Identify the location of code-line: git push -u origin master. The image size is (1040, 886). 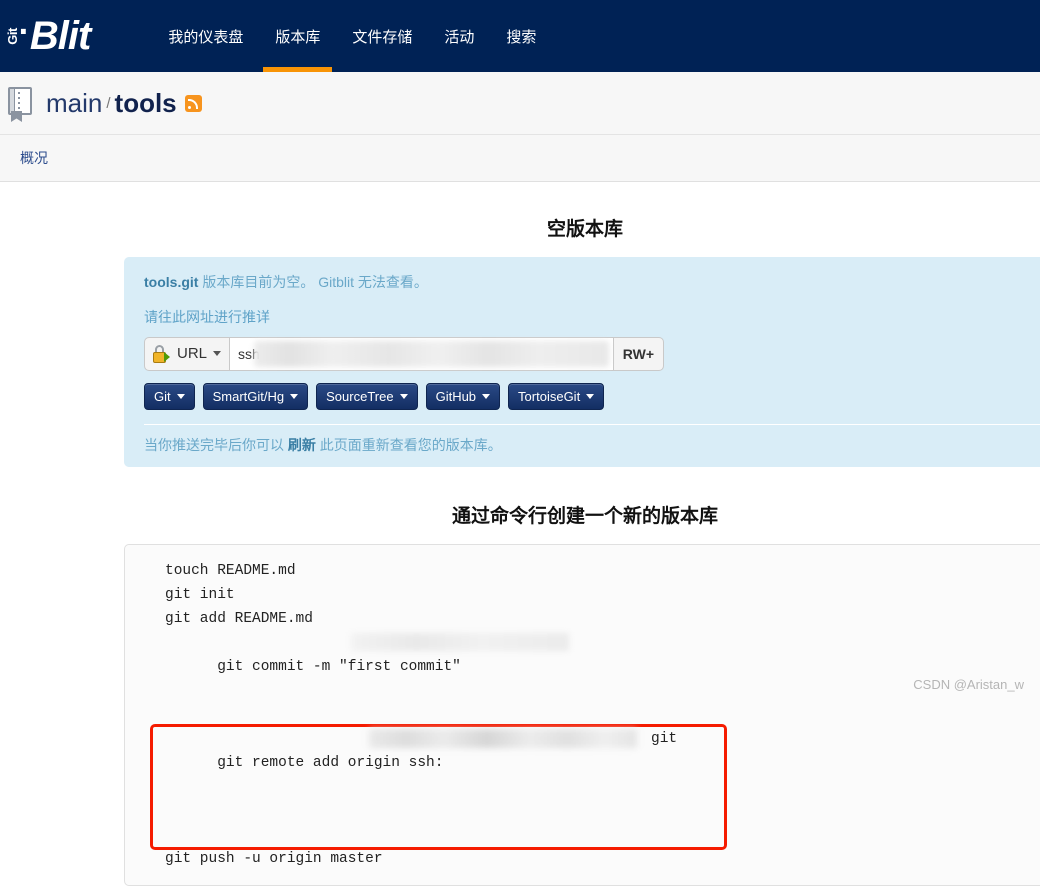
(274, 858).